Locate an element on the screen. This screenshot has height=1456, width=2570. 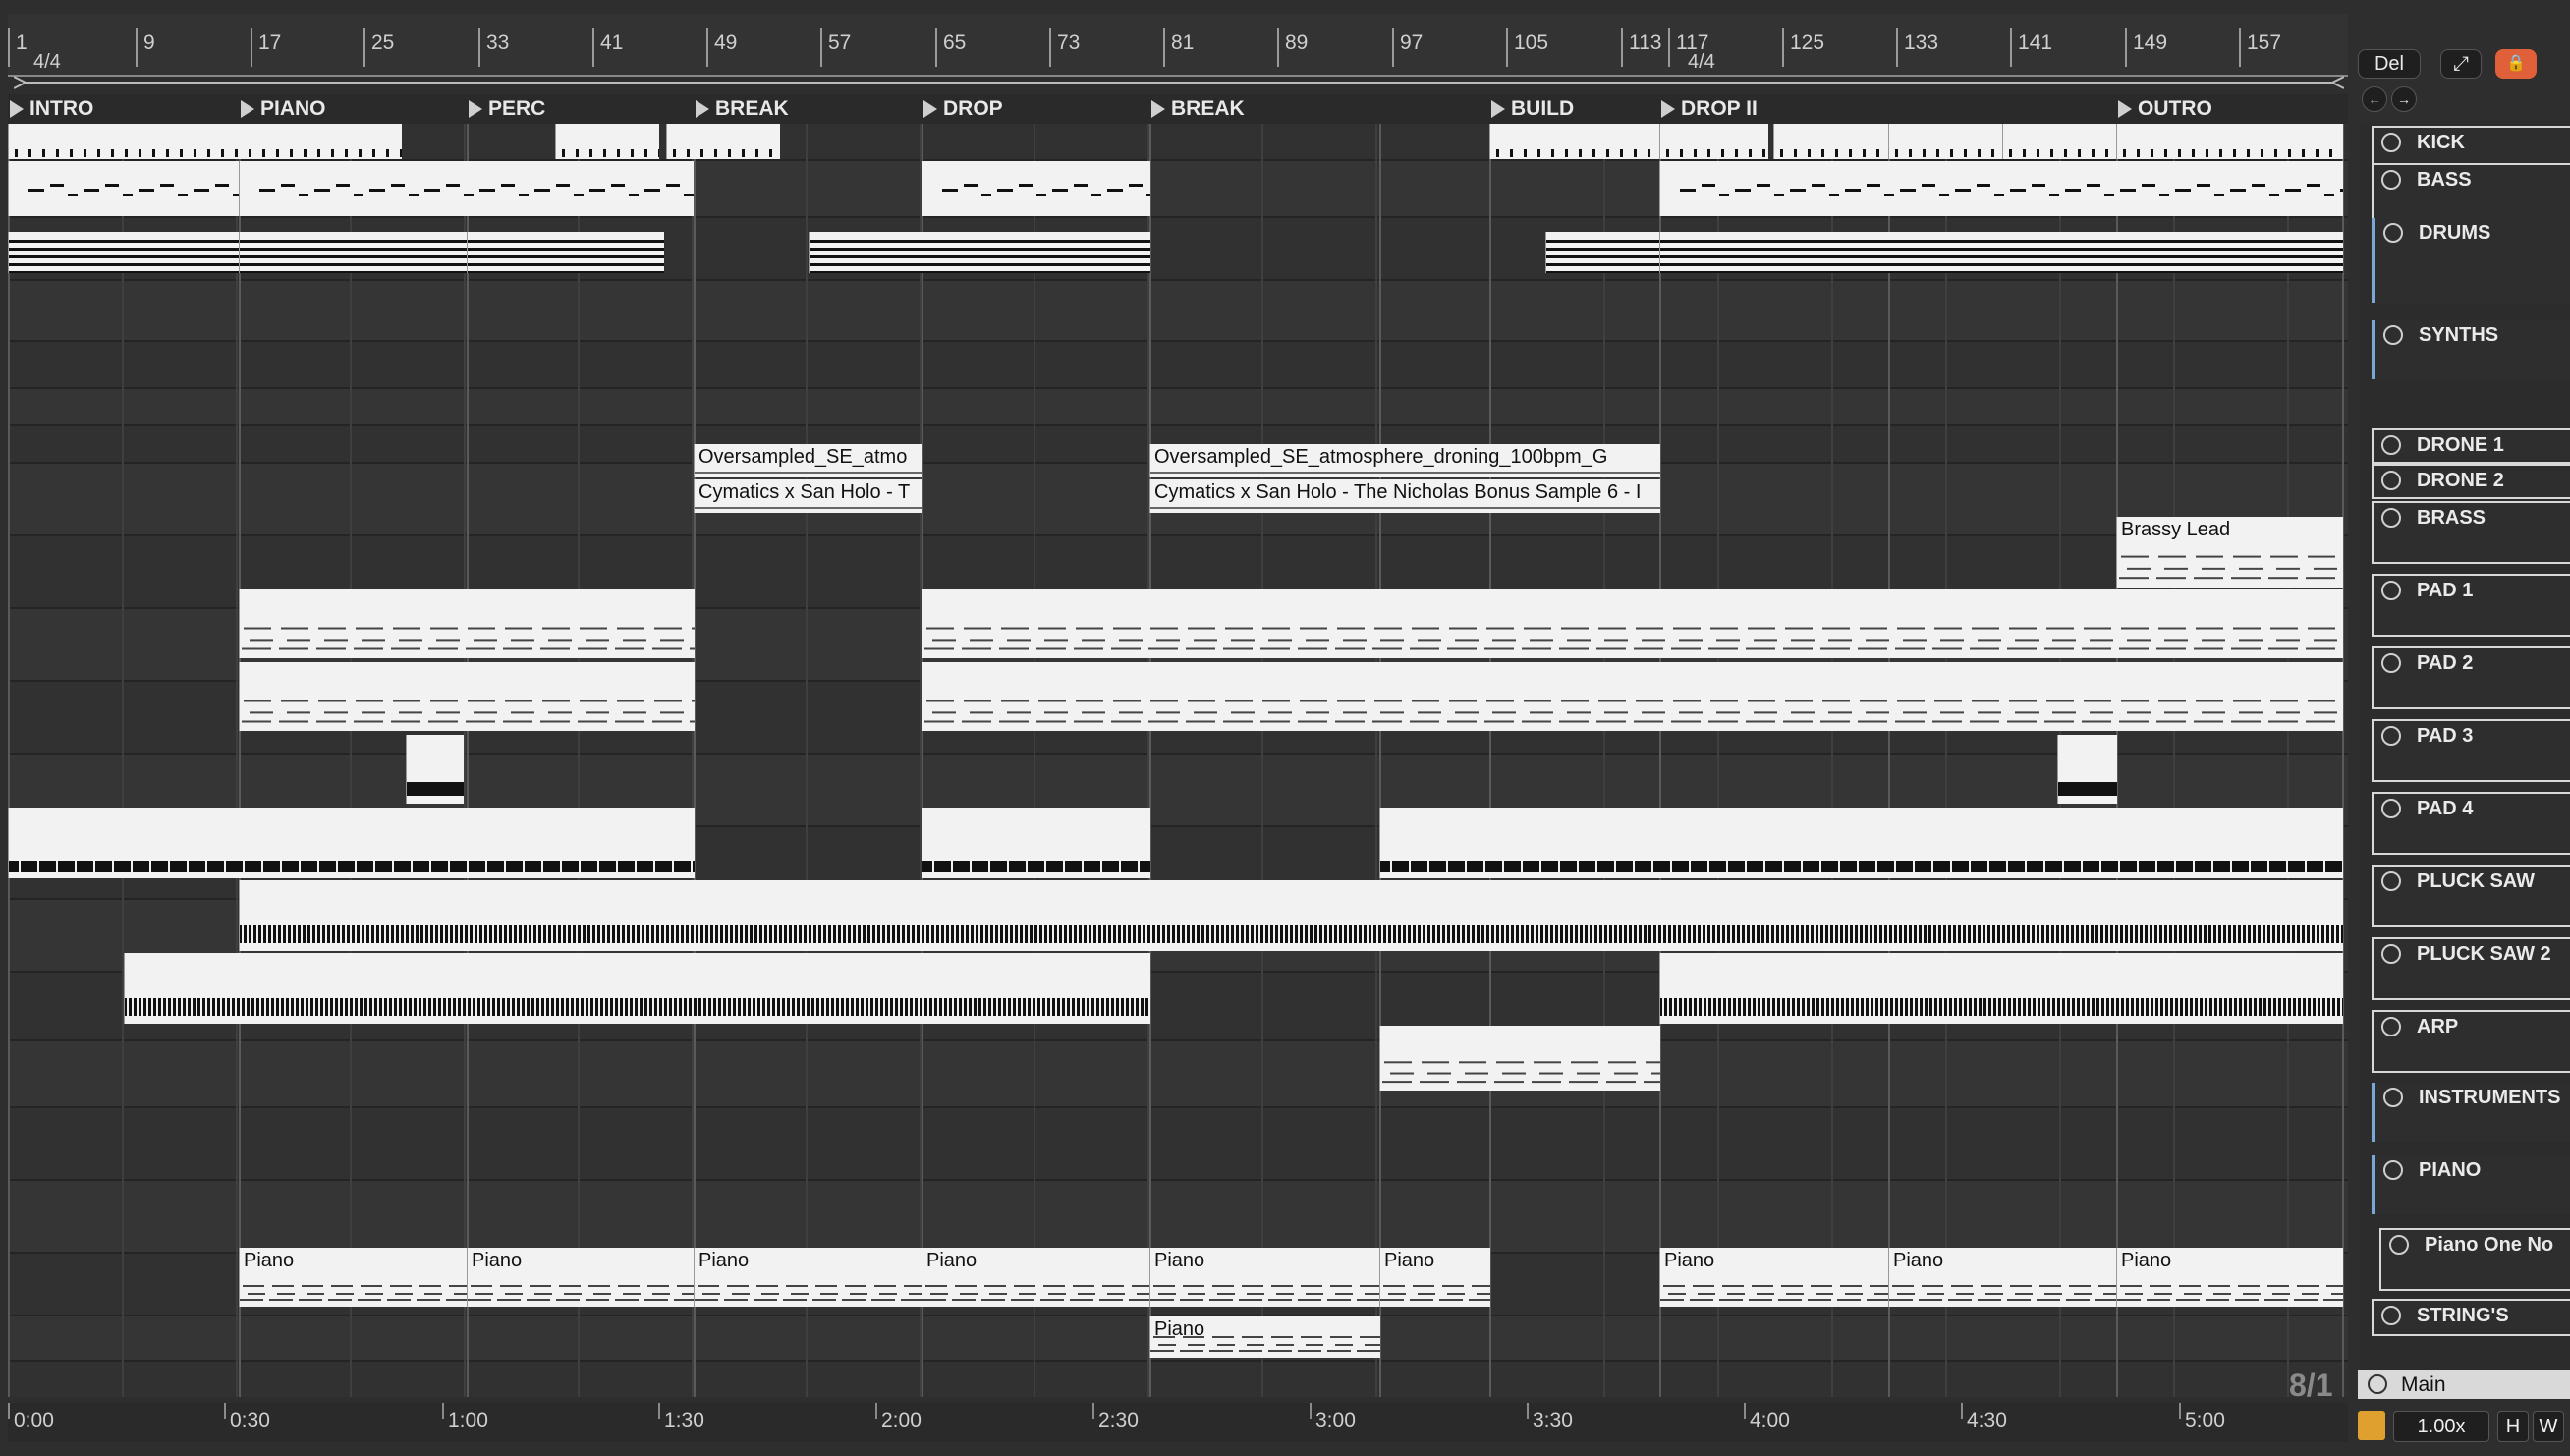
loop-brace is located at coordinates (1179, 82).